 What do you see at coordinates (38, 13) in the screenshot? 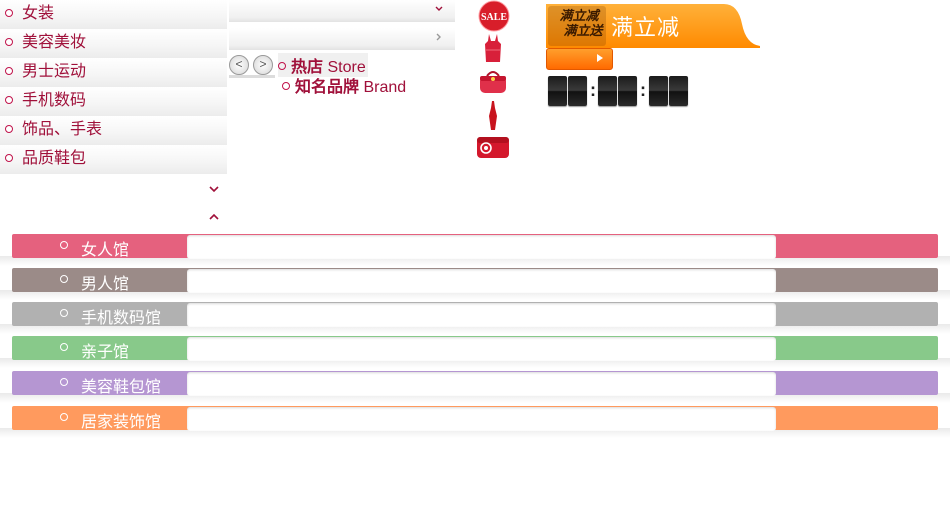
I see `category-label: 女装` at bounding box center [38, 13].